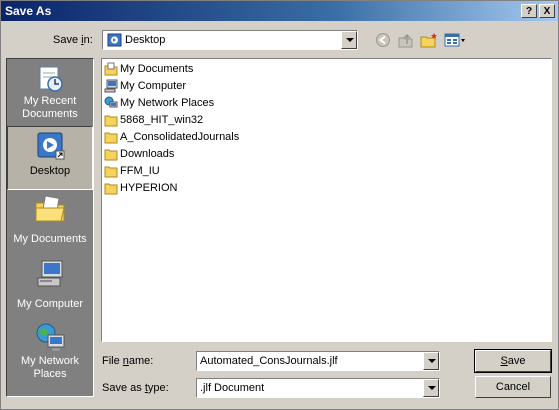 The image size is (559, 410). What do you see at coordinates (50, 239) in the screenshot?
I see `place-label: My Documents` at bounding box center [50, 239].